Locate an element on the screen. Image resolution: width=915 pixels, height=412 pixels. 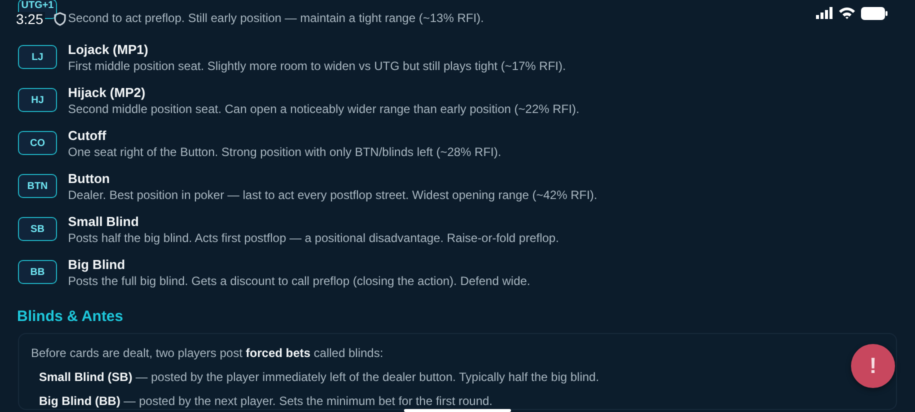
position-badge: BB is located at coordinates (37, 272).